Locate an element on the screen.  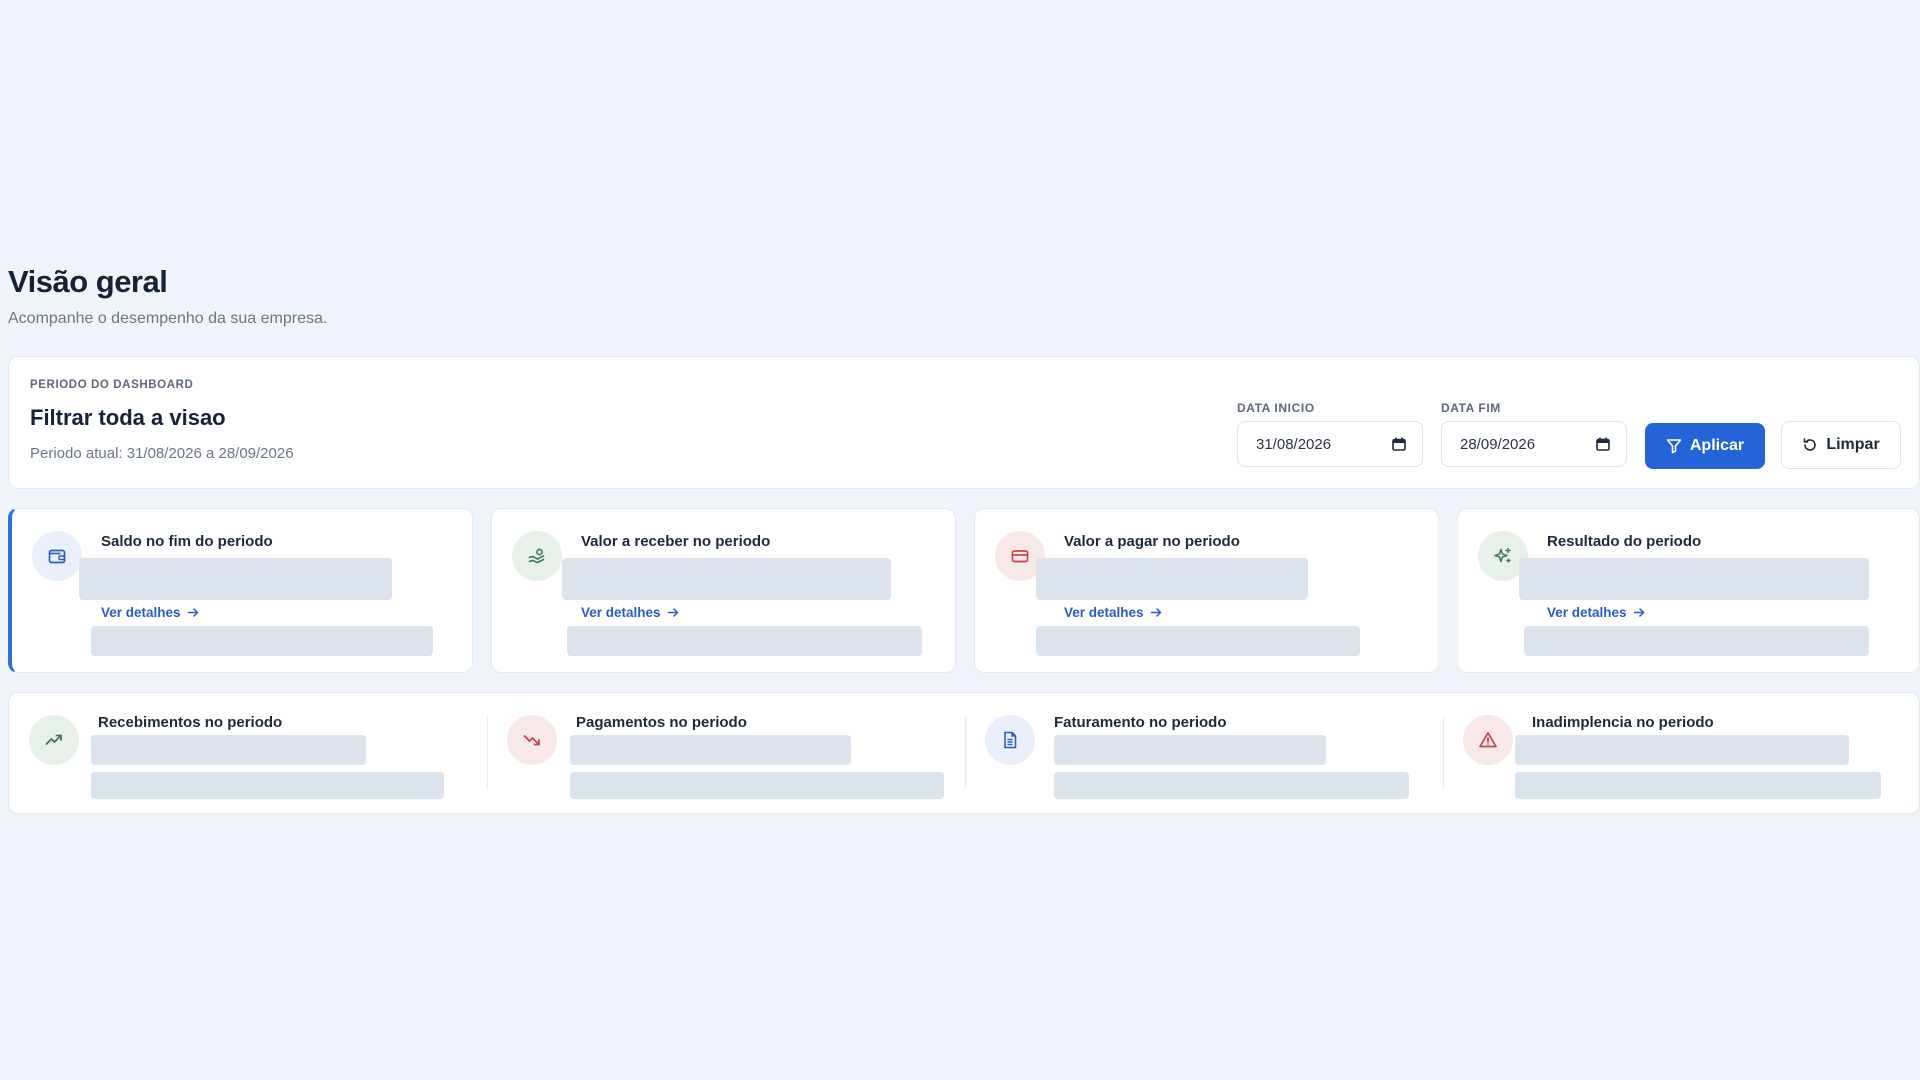
metric-faturamento: Faturamento no periodo is located at coordinates (1204, 753).